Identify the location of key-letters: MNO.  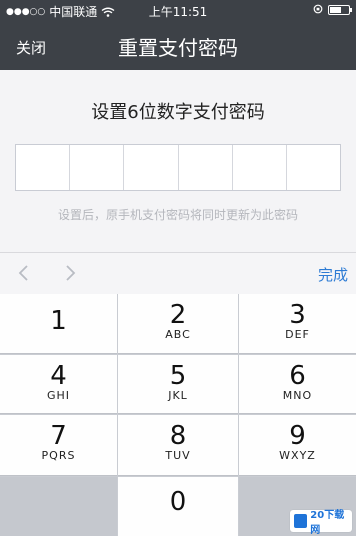
(297, 395).